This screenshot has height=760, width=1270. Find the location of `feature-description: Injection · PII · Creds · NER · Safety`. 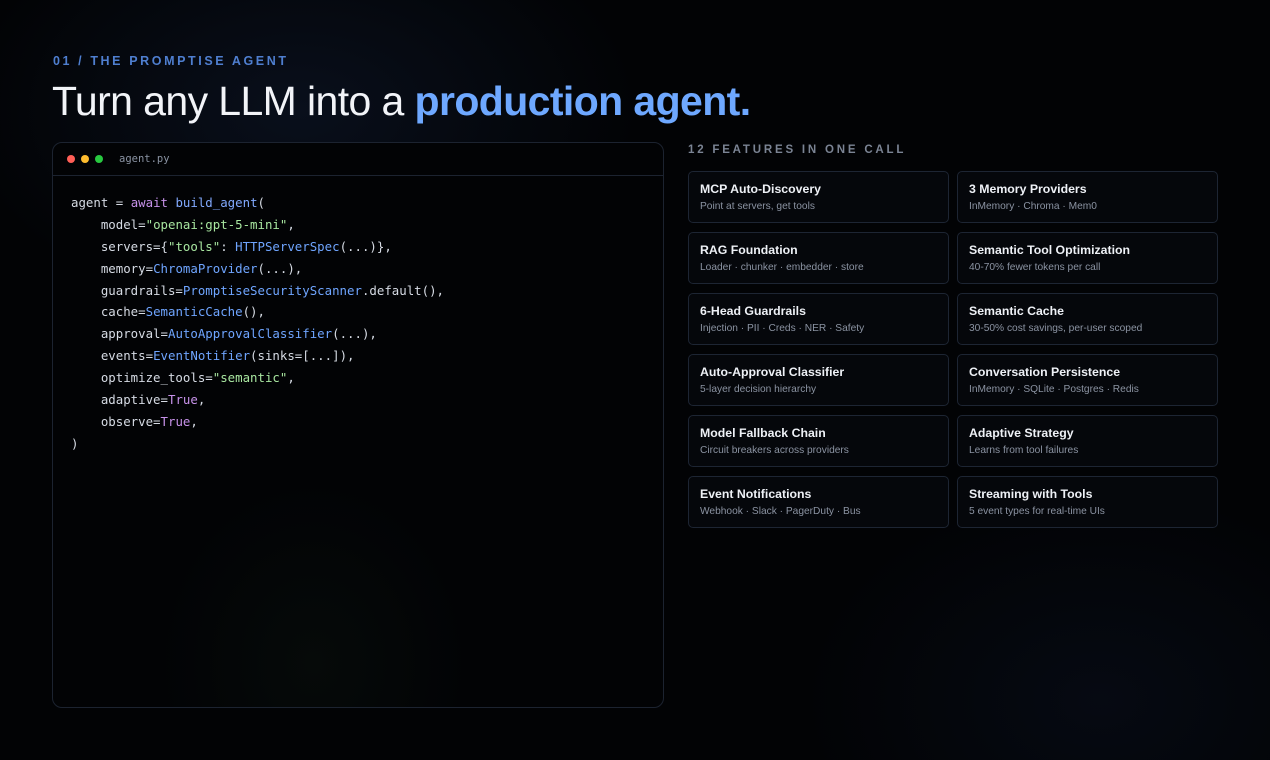

feature-description: Injection · PII · Creds · NER · Safety is located at coordinates (782, 328).